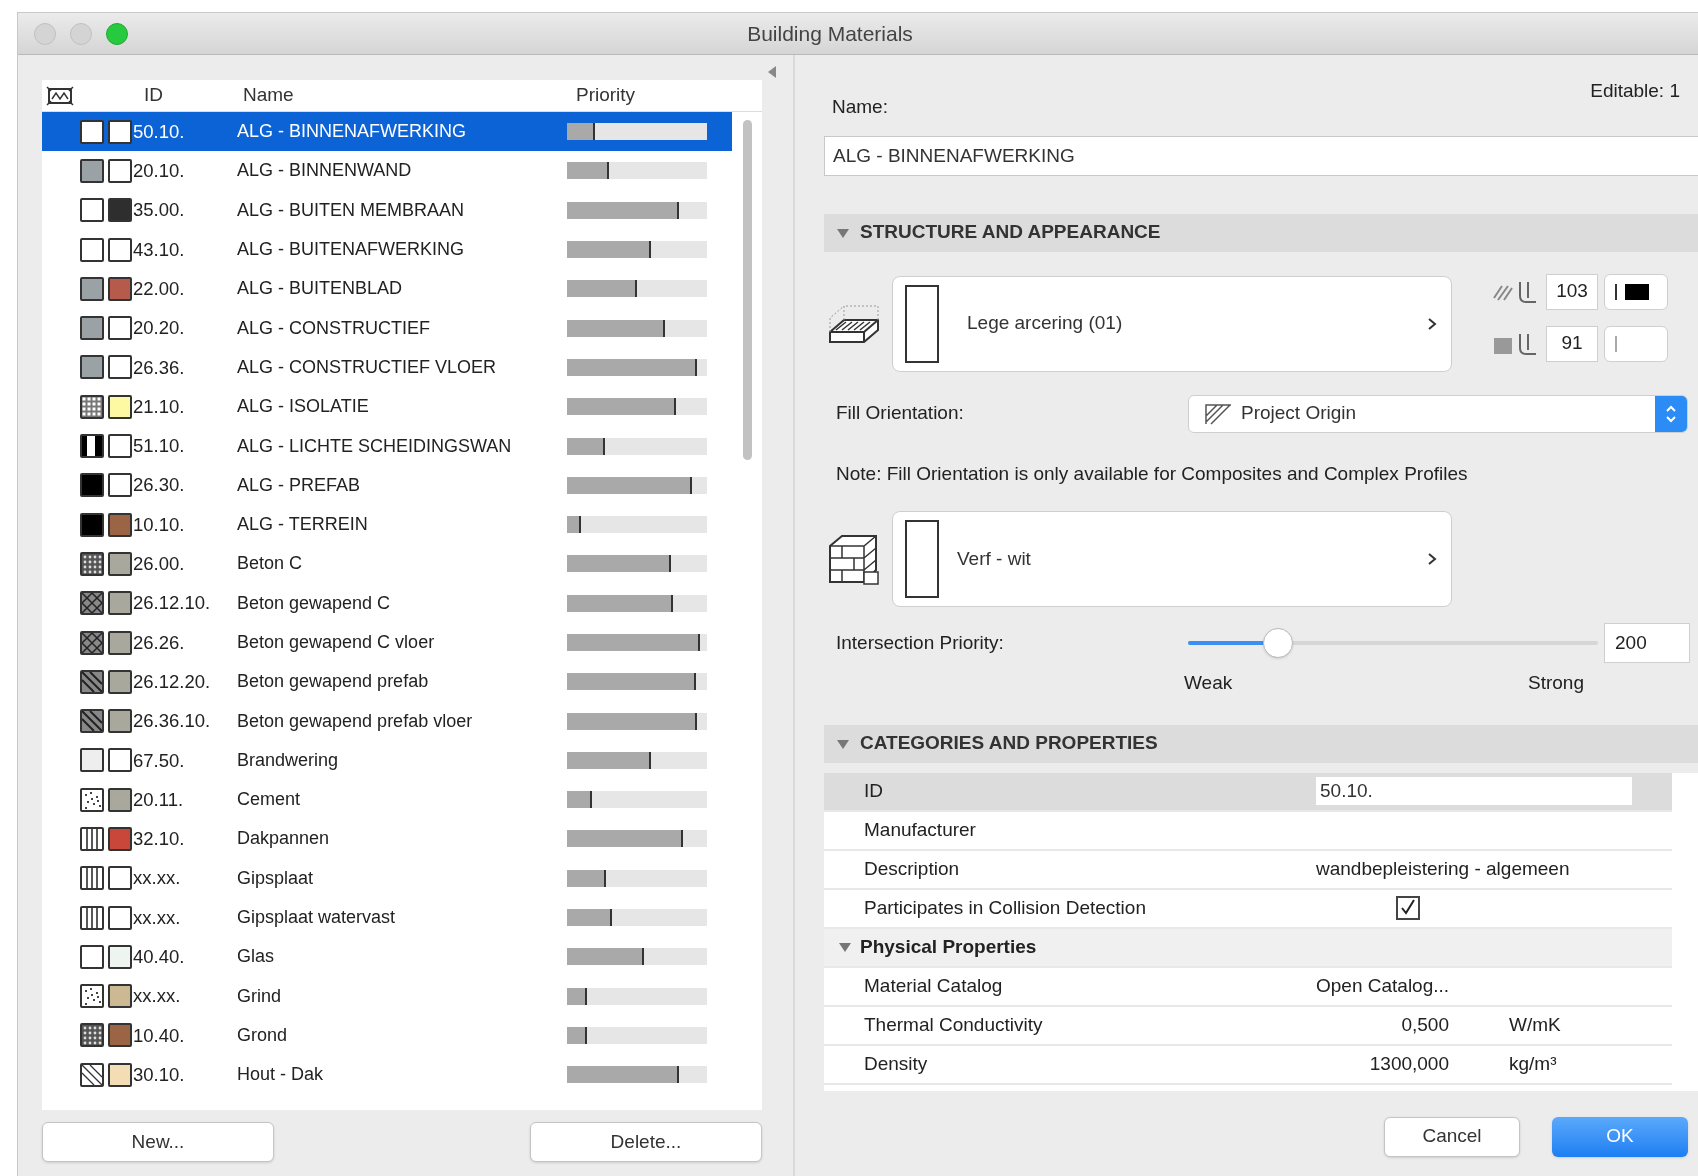 This screenshot has width=1698, height=1176. What do you see at coordinates (192, 95) in the screenshot?
I see `column-header: ID` at bounding box center [192, 95].